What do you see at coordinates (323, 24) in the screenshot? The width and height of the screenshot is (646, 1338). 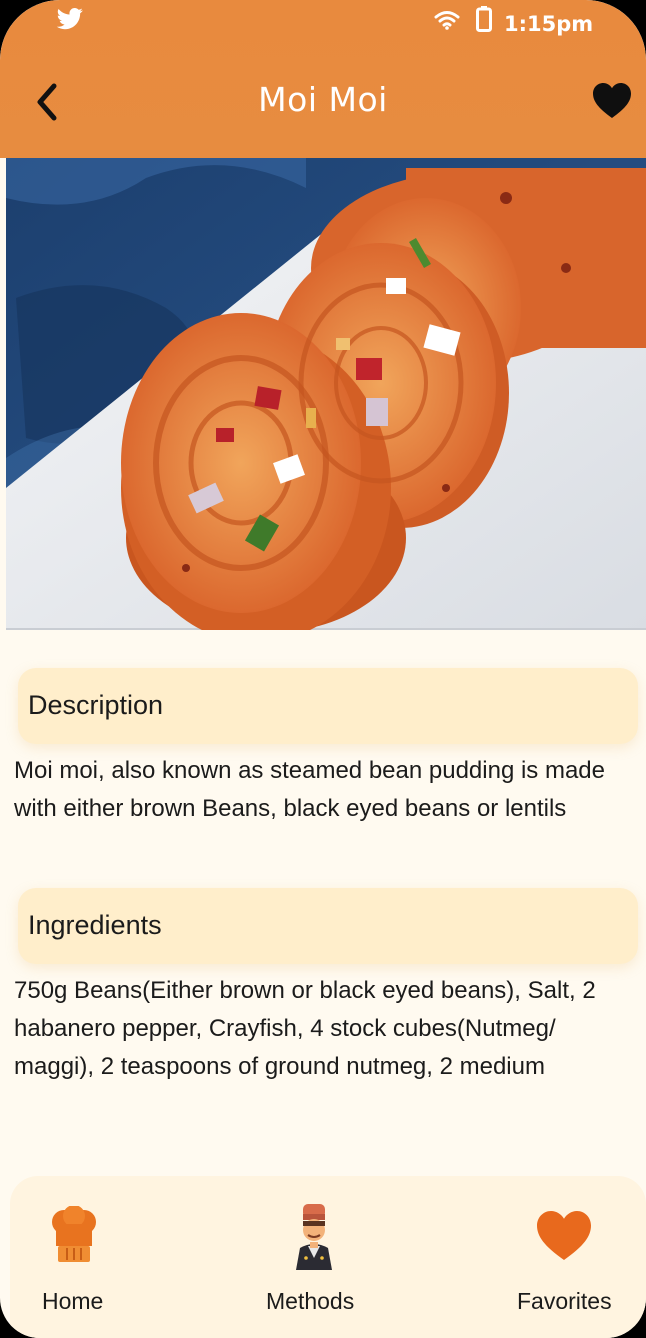 I see `status-bar: 1:15pm` at bounding box center [323, 24].